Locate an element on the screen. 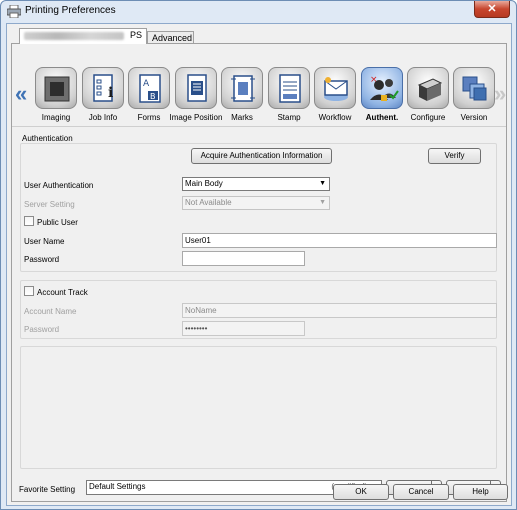  workflow-icon is located at coordinates (336, 89).